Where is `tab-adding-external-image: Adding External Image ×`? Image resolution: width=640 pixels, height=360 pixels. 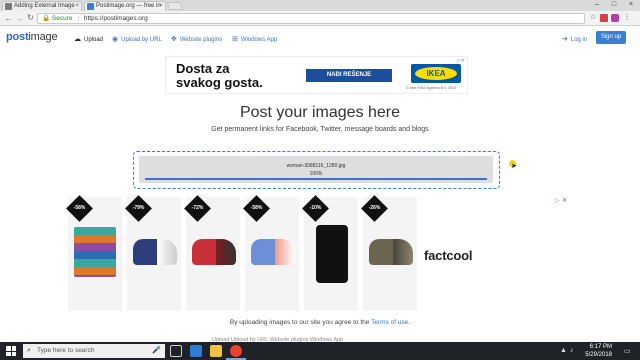
tab-adding-external-image: Adding External Image × is located at coordinates (42, 6).